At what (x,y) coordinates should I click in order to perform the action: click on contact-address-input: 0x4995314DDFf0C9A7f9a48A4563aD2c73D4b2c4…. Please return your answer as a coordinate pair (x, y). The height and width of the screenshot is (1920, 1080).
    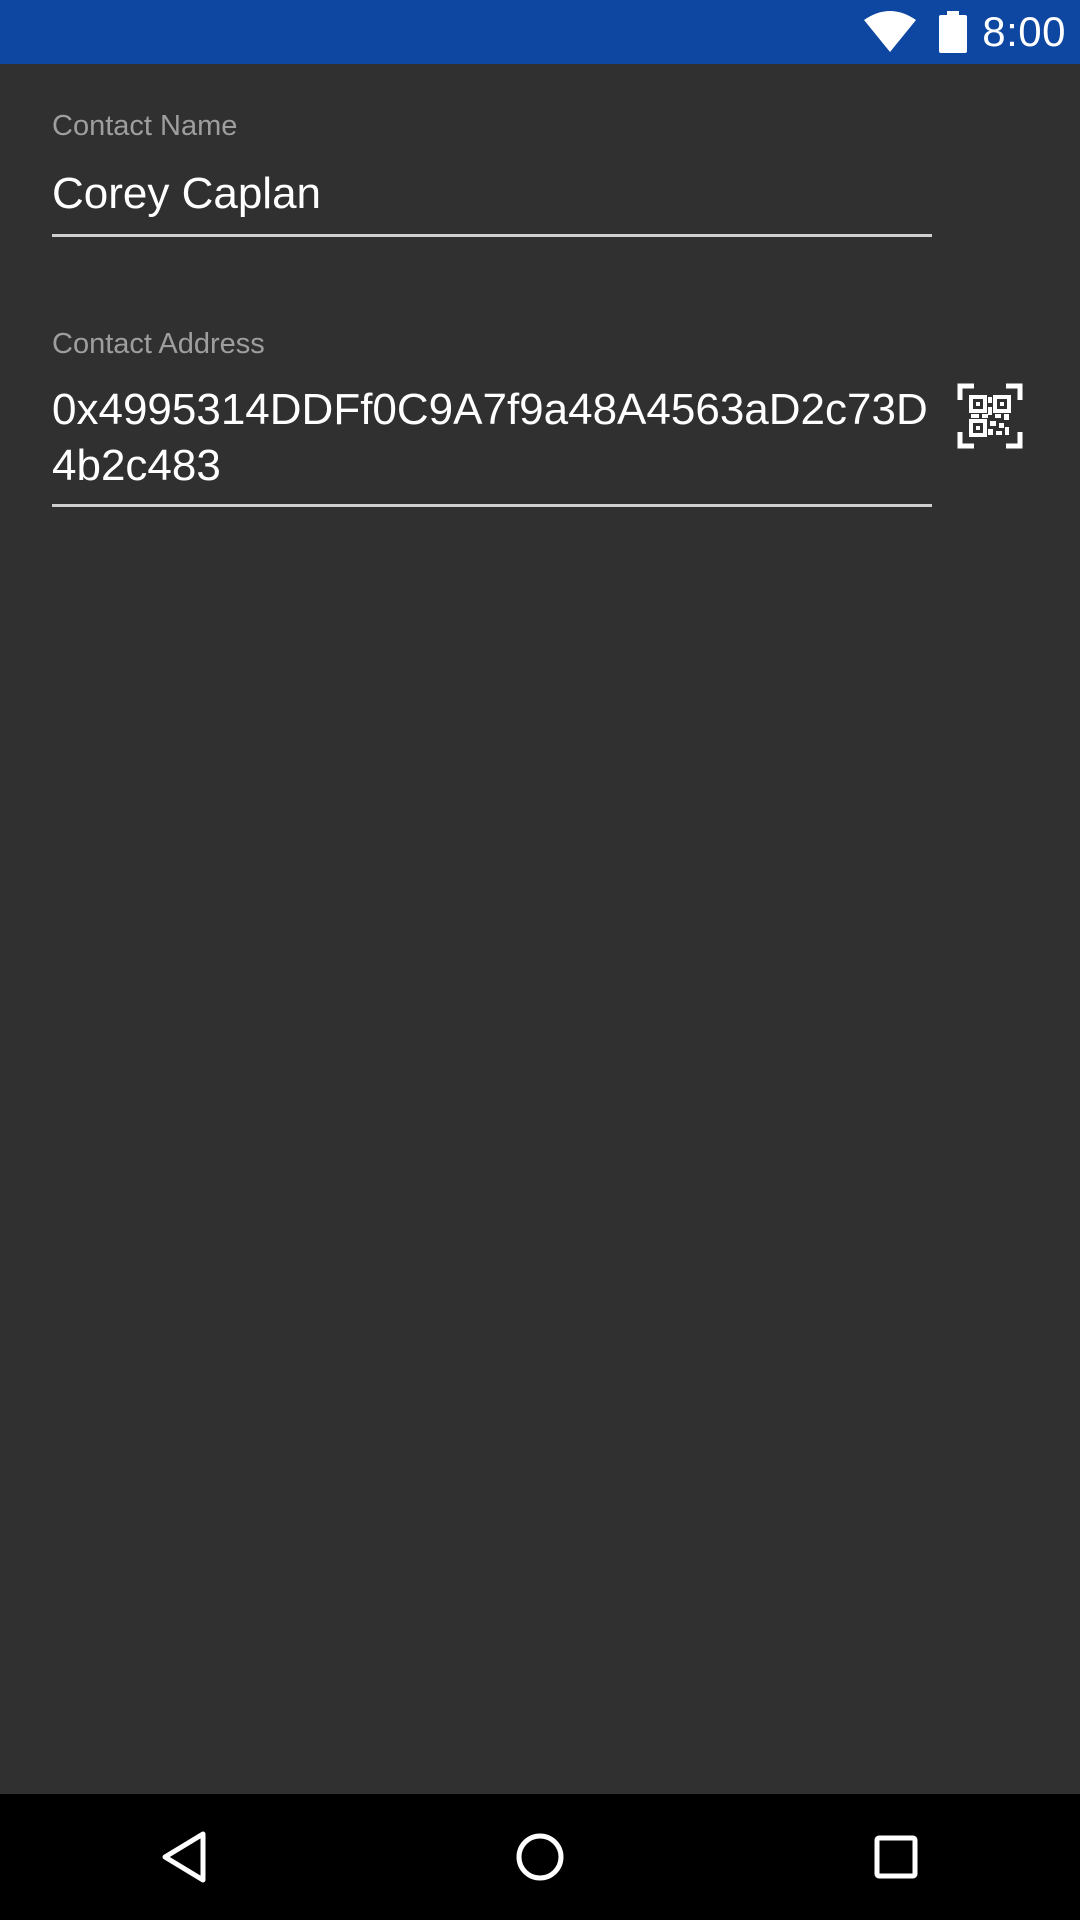
    Looking at the image, I should click on (492, 438).